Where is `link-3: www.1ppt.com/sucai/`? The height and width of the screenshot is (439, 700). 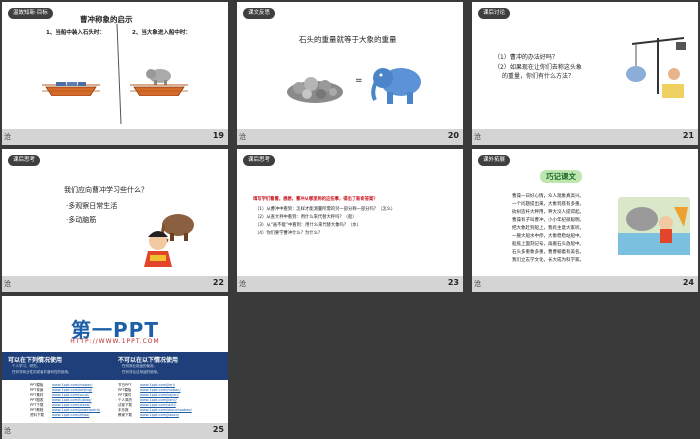
link-3: www.1ppt.com/sucai/ is located at coordinates (70, 395).